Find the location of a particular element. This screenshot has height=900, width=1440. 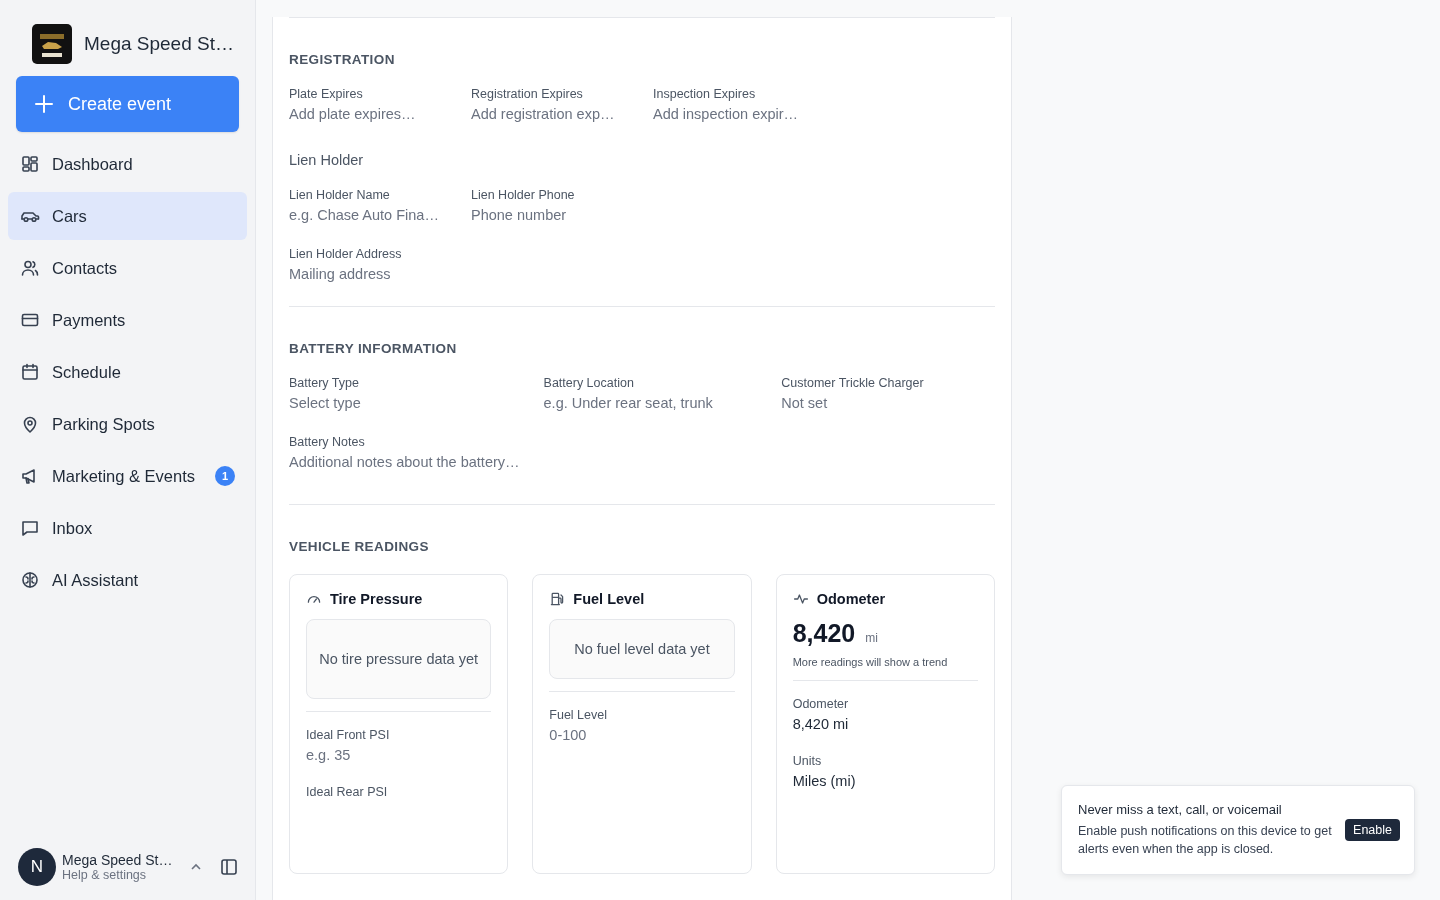

nav-label: Schedule is located at coordinates (87, 372).